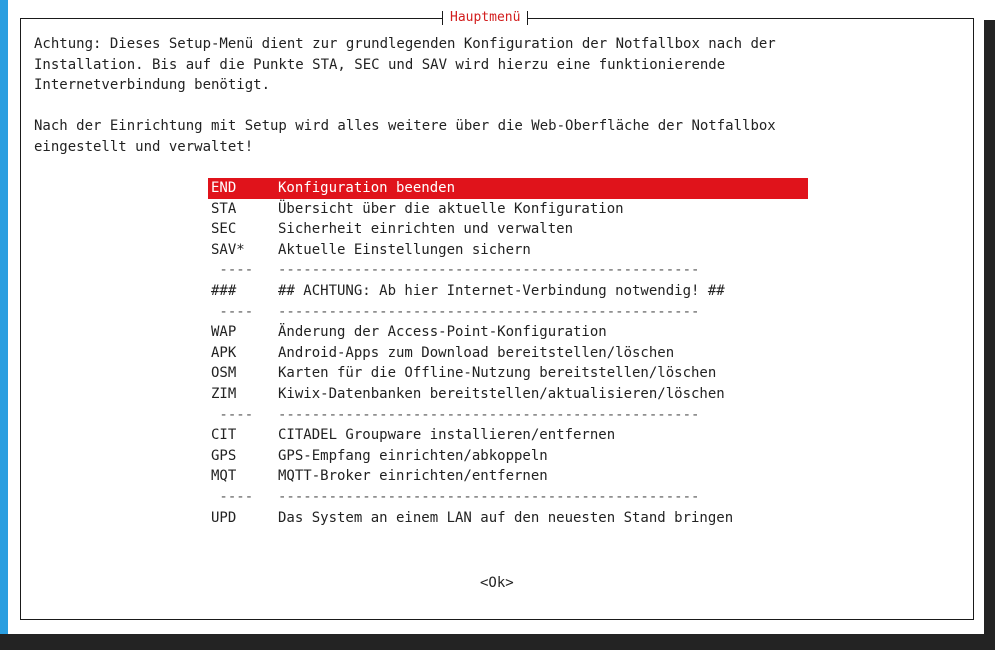 The width and height of the screenshot is (995, 650). What do you see at coordinates (224, 373) in the screenshot?
I see `menu-item-tag: OSM` at bounding box center [224, 373].